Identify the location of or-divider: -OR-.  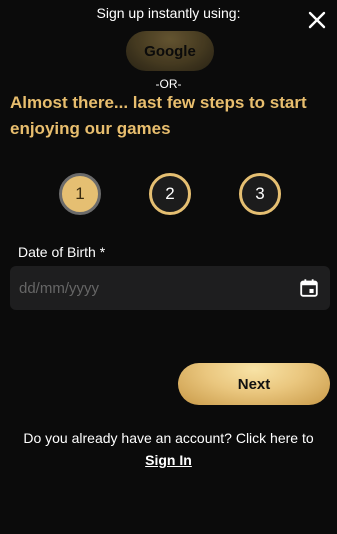
(168, 84).